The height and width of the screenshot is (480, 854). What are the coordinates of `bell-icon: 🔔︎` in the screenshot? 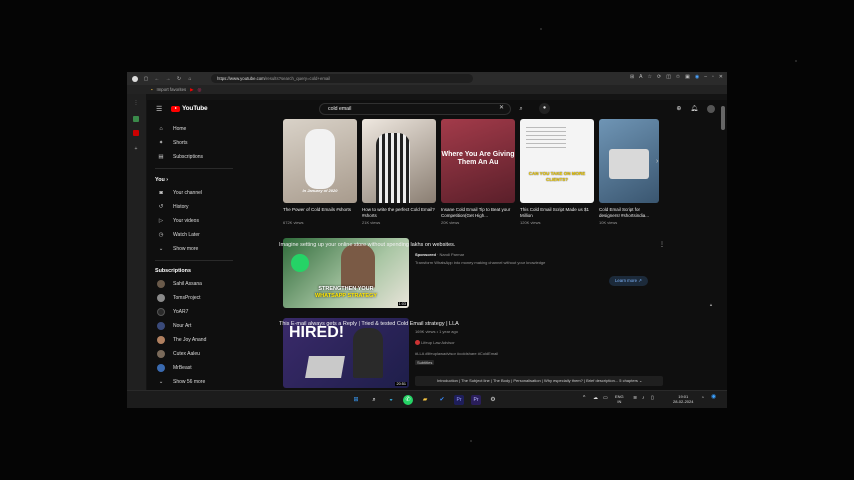 It's located at (694, 109).